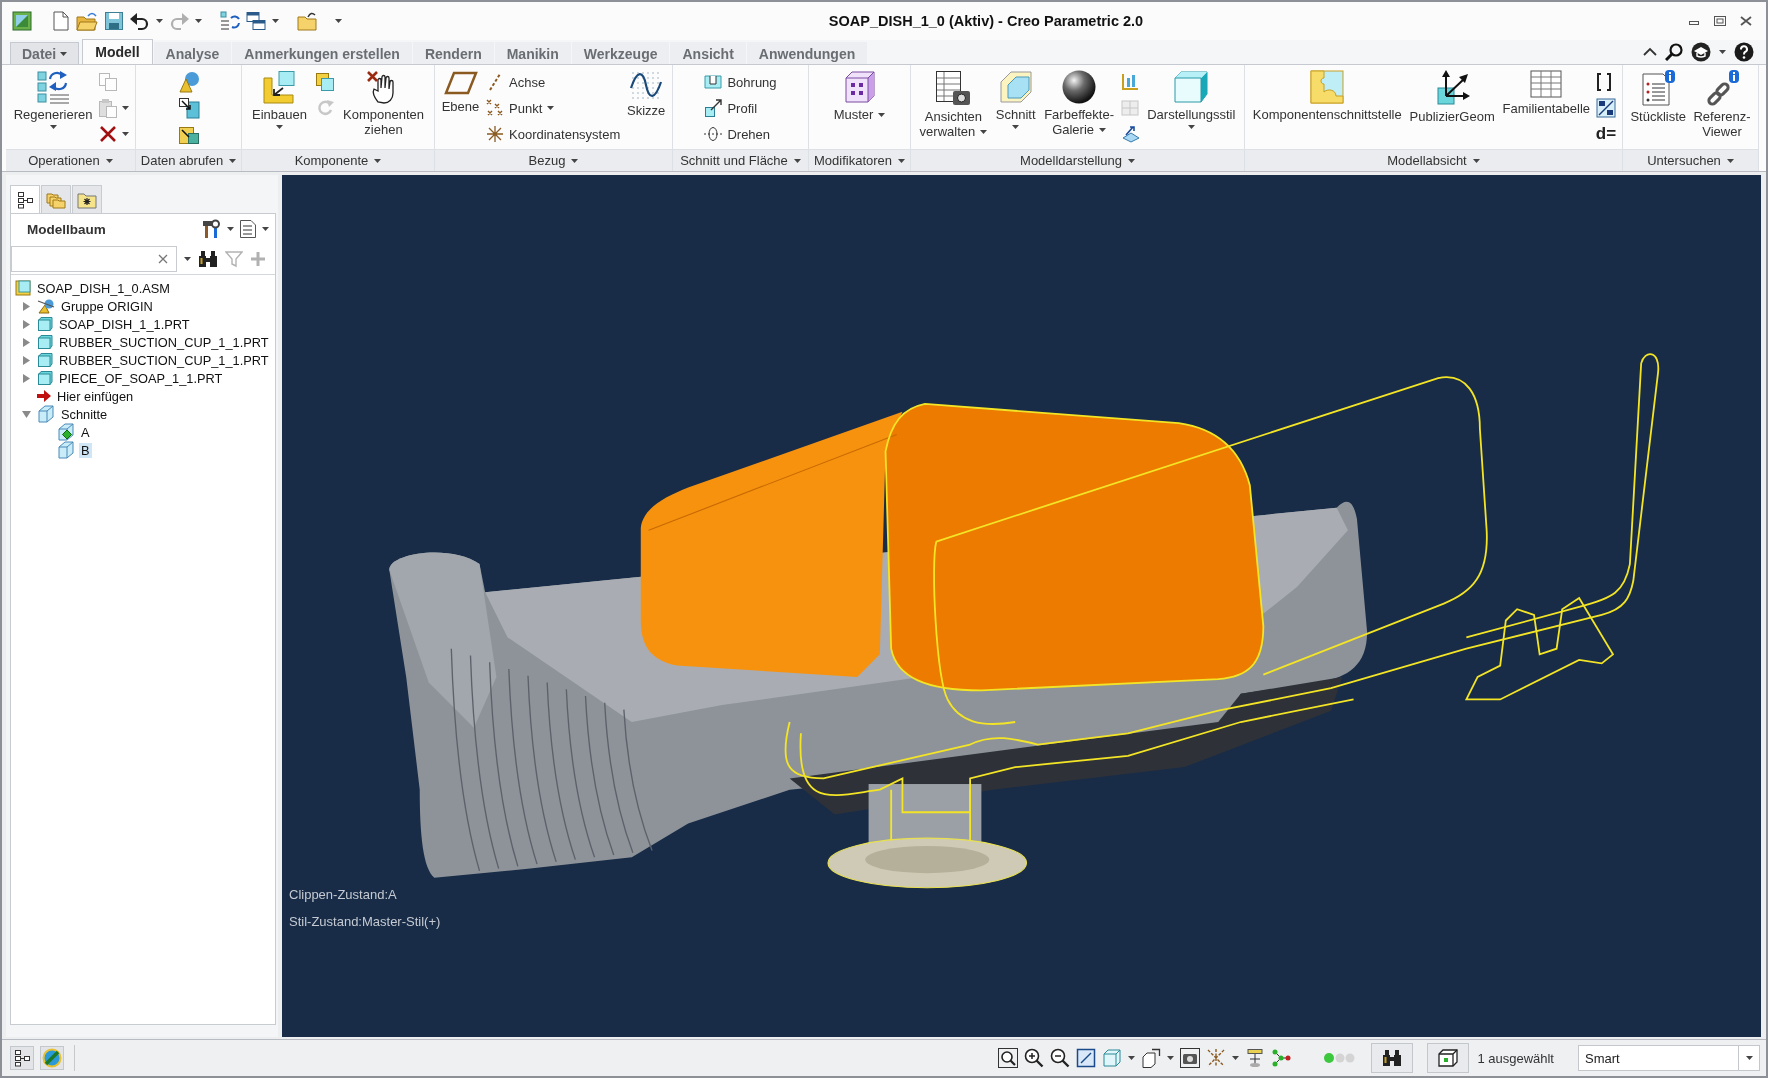 The height and width of the screenshot is (1078, 1768). What do you see at coordinates (1392, 1058) in the screenshot?
I see `find-button` at bounding box center [1392, 1058].